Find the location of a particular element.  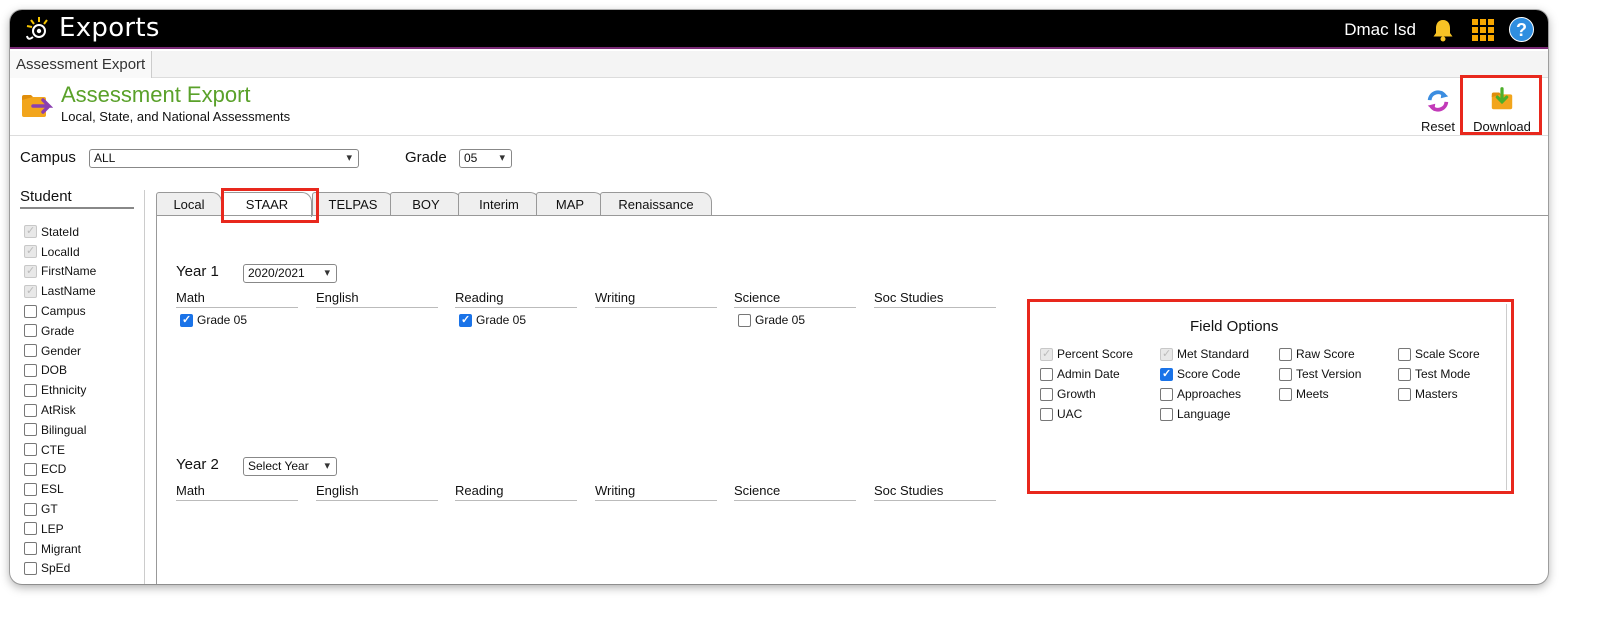

test-mode-checkbox is located at coordinates (1404, 374).